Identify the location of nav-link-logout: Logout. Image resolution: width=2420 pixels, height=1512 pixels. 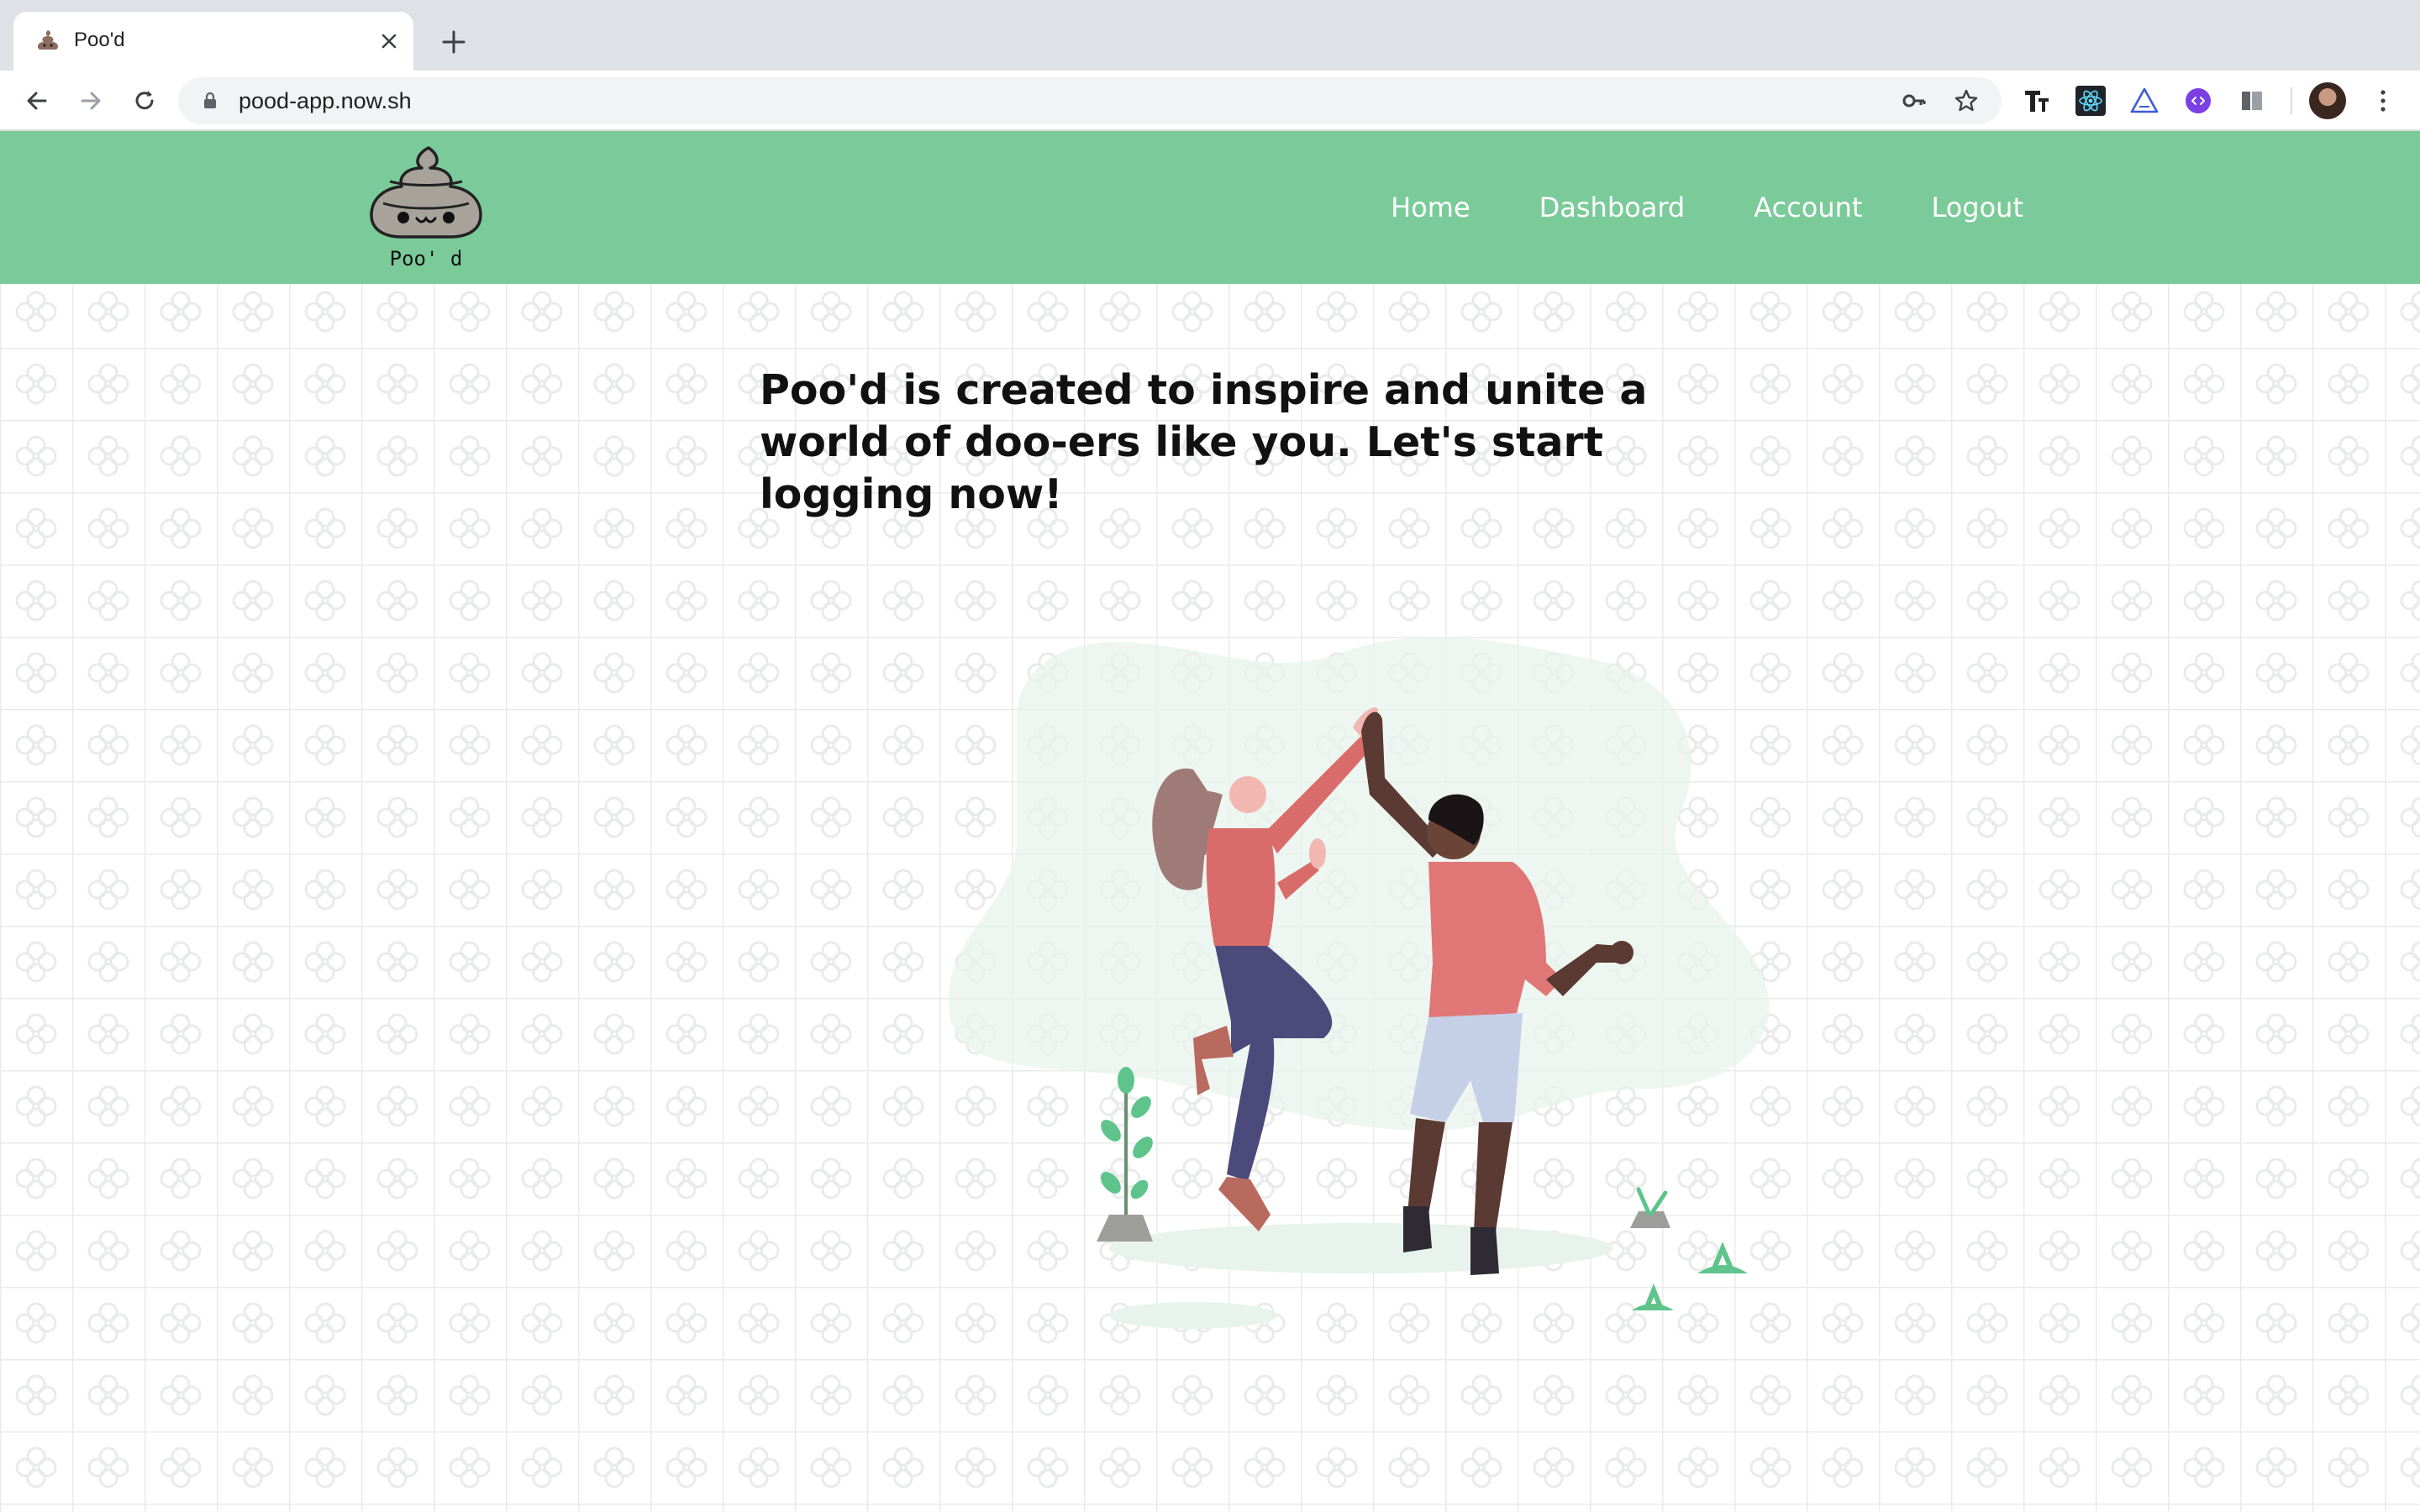
(1977, 207).